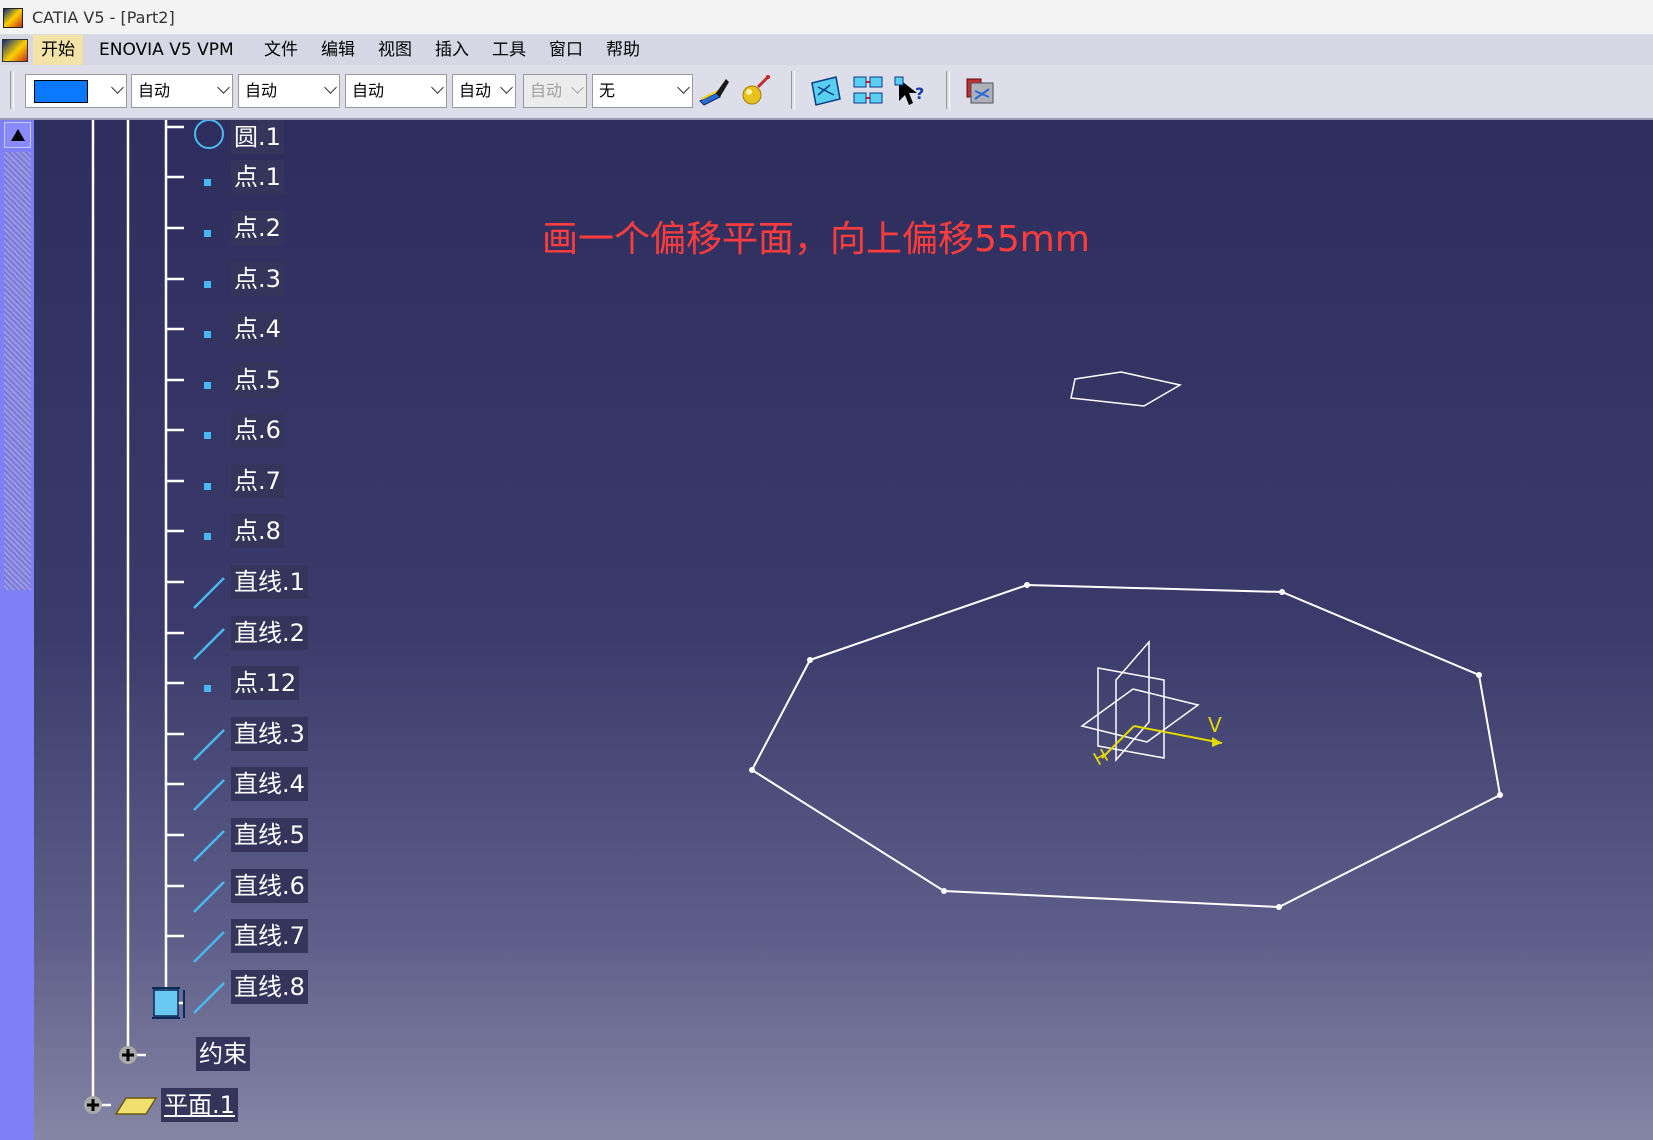 This screenshot has height=1140, width=1653. I want to click on axis-indicator: V H, so click(1156, 741).